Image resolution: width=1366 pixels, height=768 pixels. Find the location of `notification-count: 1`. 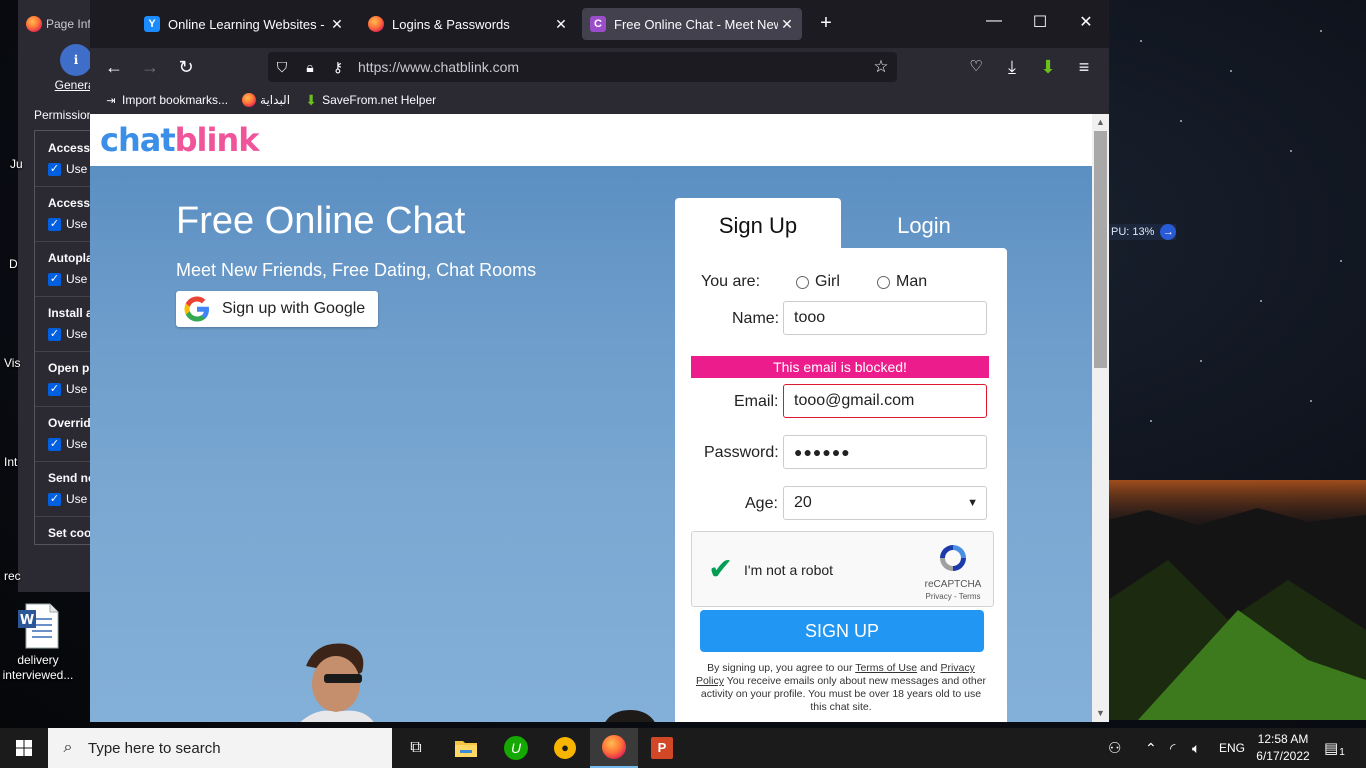

notification-count: 1 is located at coordinates (1342, 752).